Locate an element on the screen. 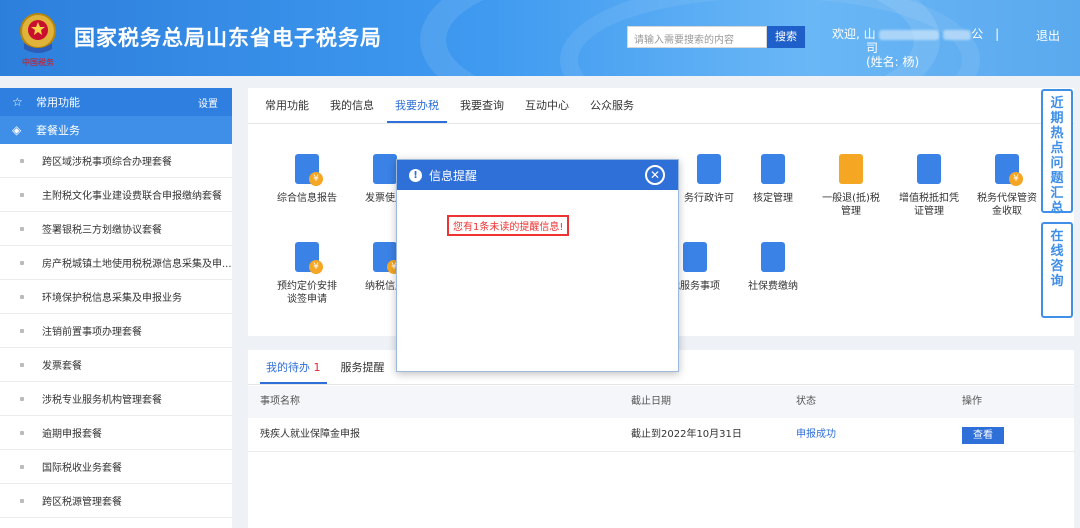  function-funds: ¥ 税务代保管资金收取 is located at coordinates (1007, 186).